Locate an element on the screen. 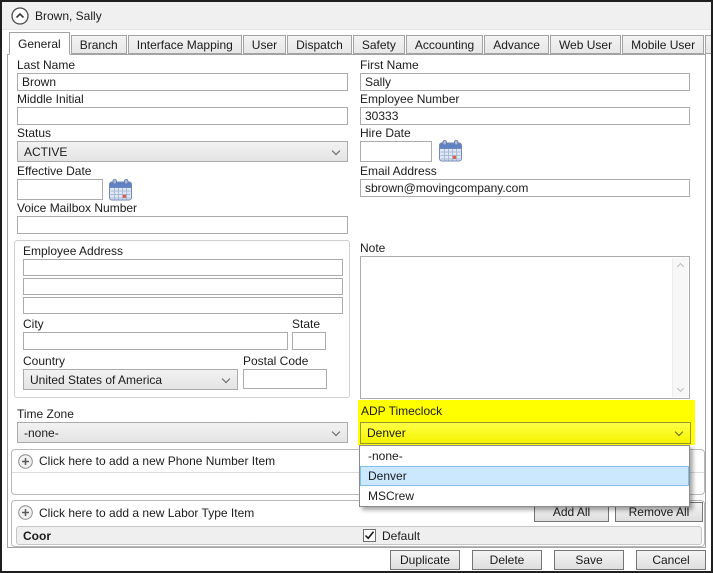 Image resolution: width=713 pixels, height=573 pixels. scroll-up-icon is located at coordinates (680, 266).